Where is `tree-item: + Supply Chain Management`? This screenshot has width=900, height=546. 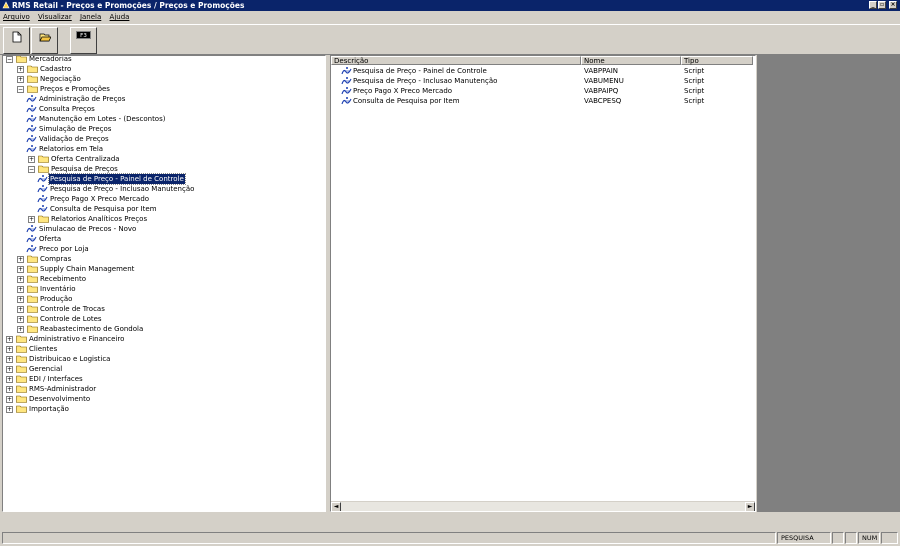
tree-item: + Supply Chain Management is located at coordinates (163, 269).